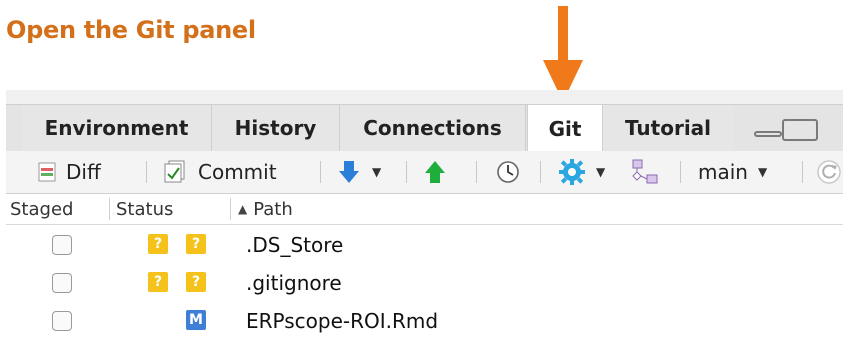 The width and height of the screenshot is (843, 362). I want to click on branch-icon, so click(645, 171).